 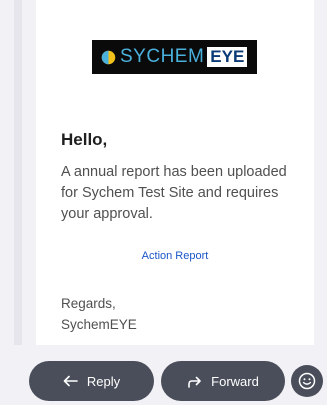 What do you see at coordinates (108, 57) in the screenshot?
I see `logo-mark-icon` at bounding box center [108, 57].